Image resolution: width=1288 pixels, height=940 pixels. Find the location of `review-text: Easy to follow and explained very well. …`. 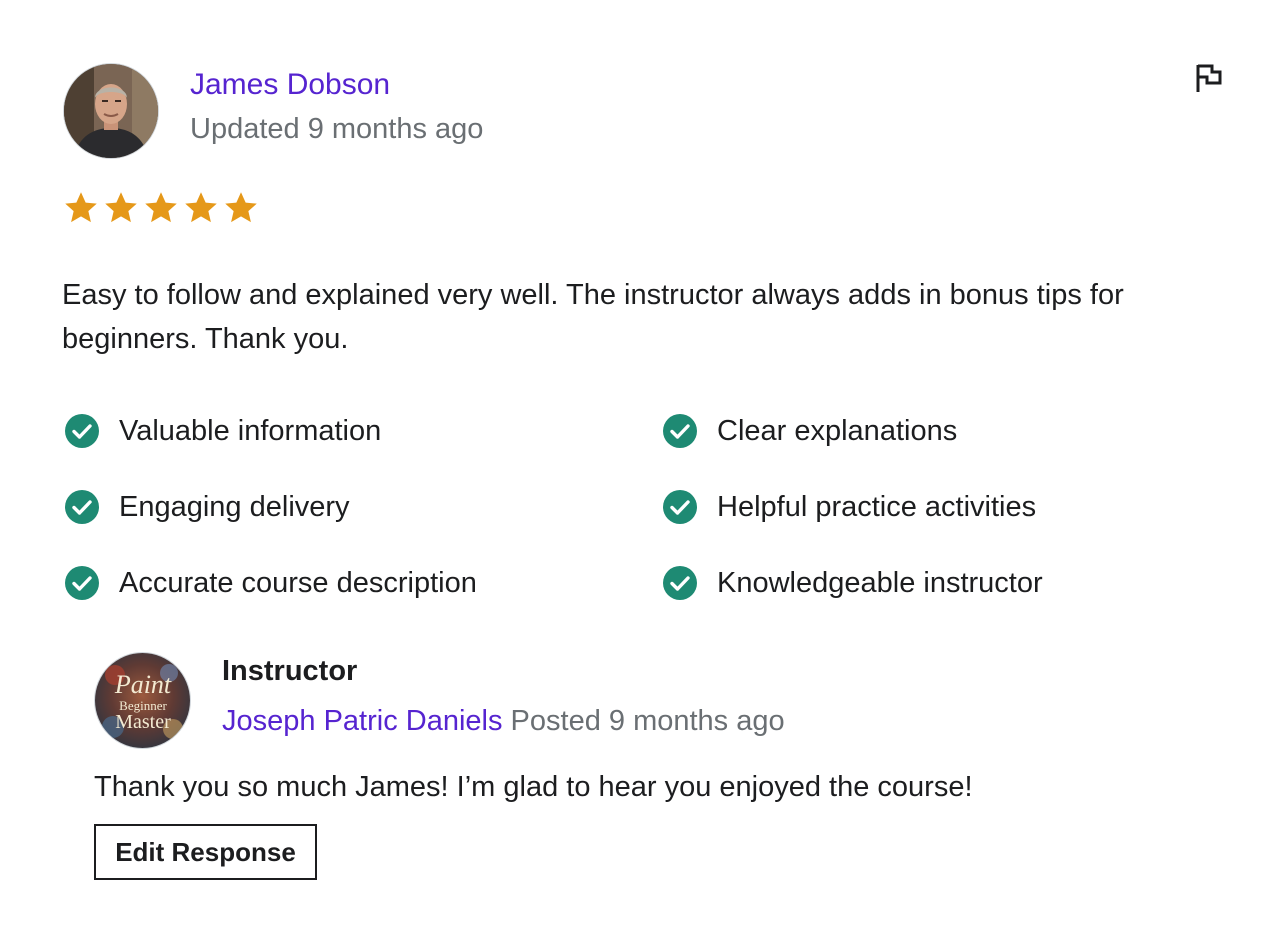

review-text: Easy to follow and explained very well. … is located at coordinates (593, 317).